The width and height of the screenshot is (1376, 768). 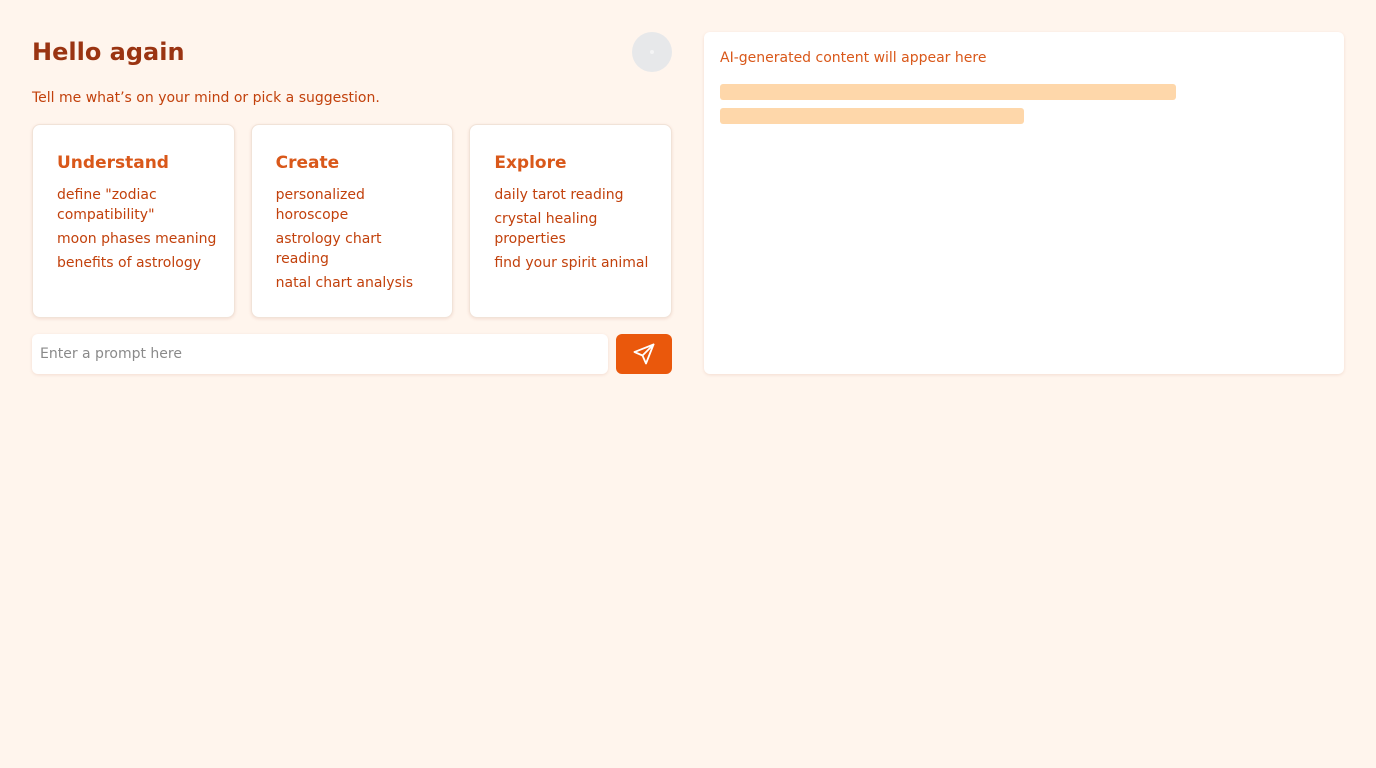 I want to click on suggestion-item: benefits of astrology, so click(x=137, y=263).